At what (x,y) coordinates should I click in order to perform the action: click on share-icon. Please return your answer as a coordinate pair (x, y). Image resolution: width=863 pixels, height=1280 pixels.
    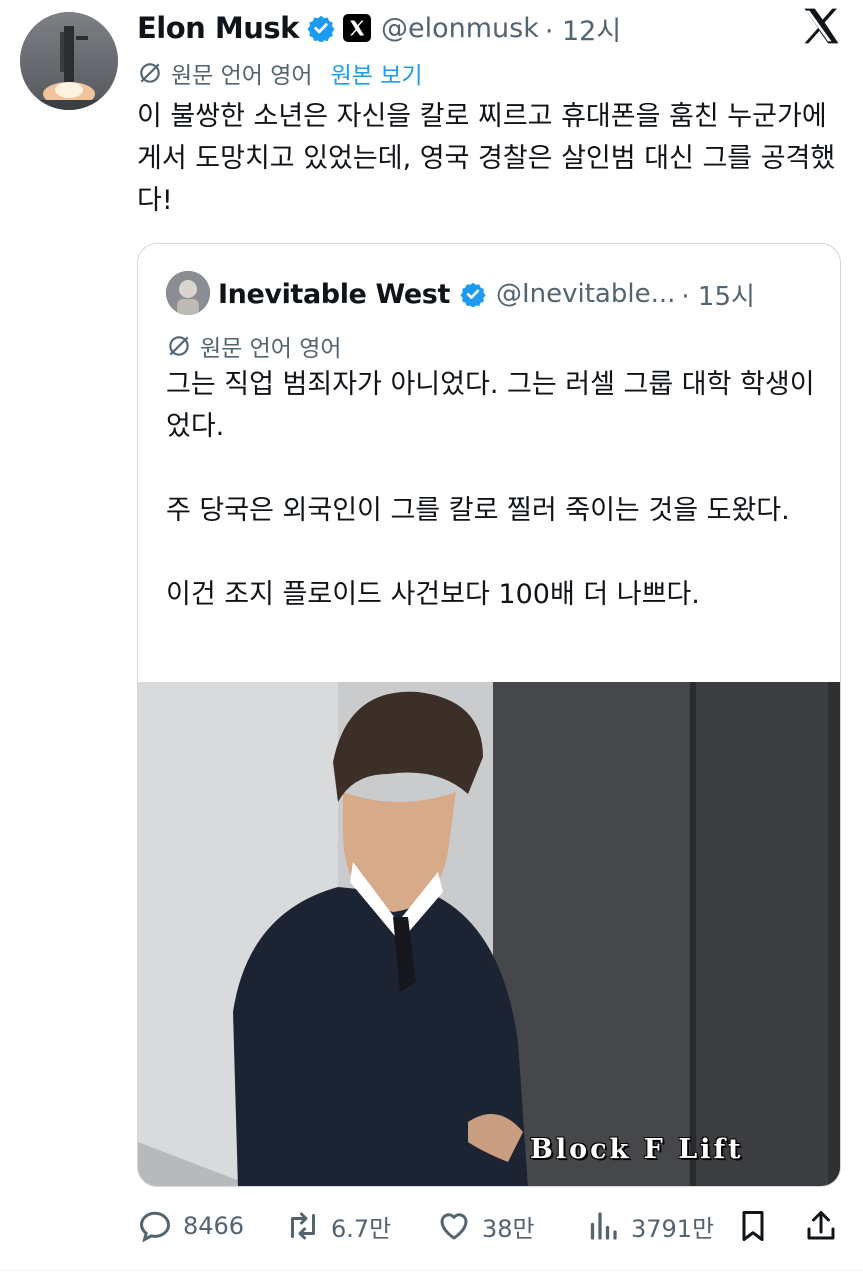
    Looking at the image, I should click on (821, 1225).